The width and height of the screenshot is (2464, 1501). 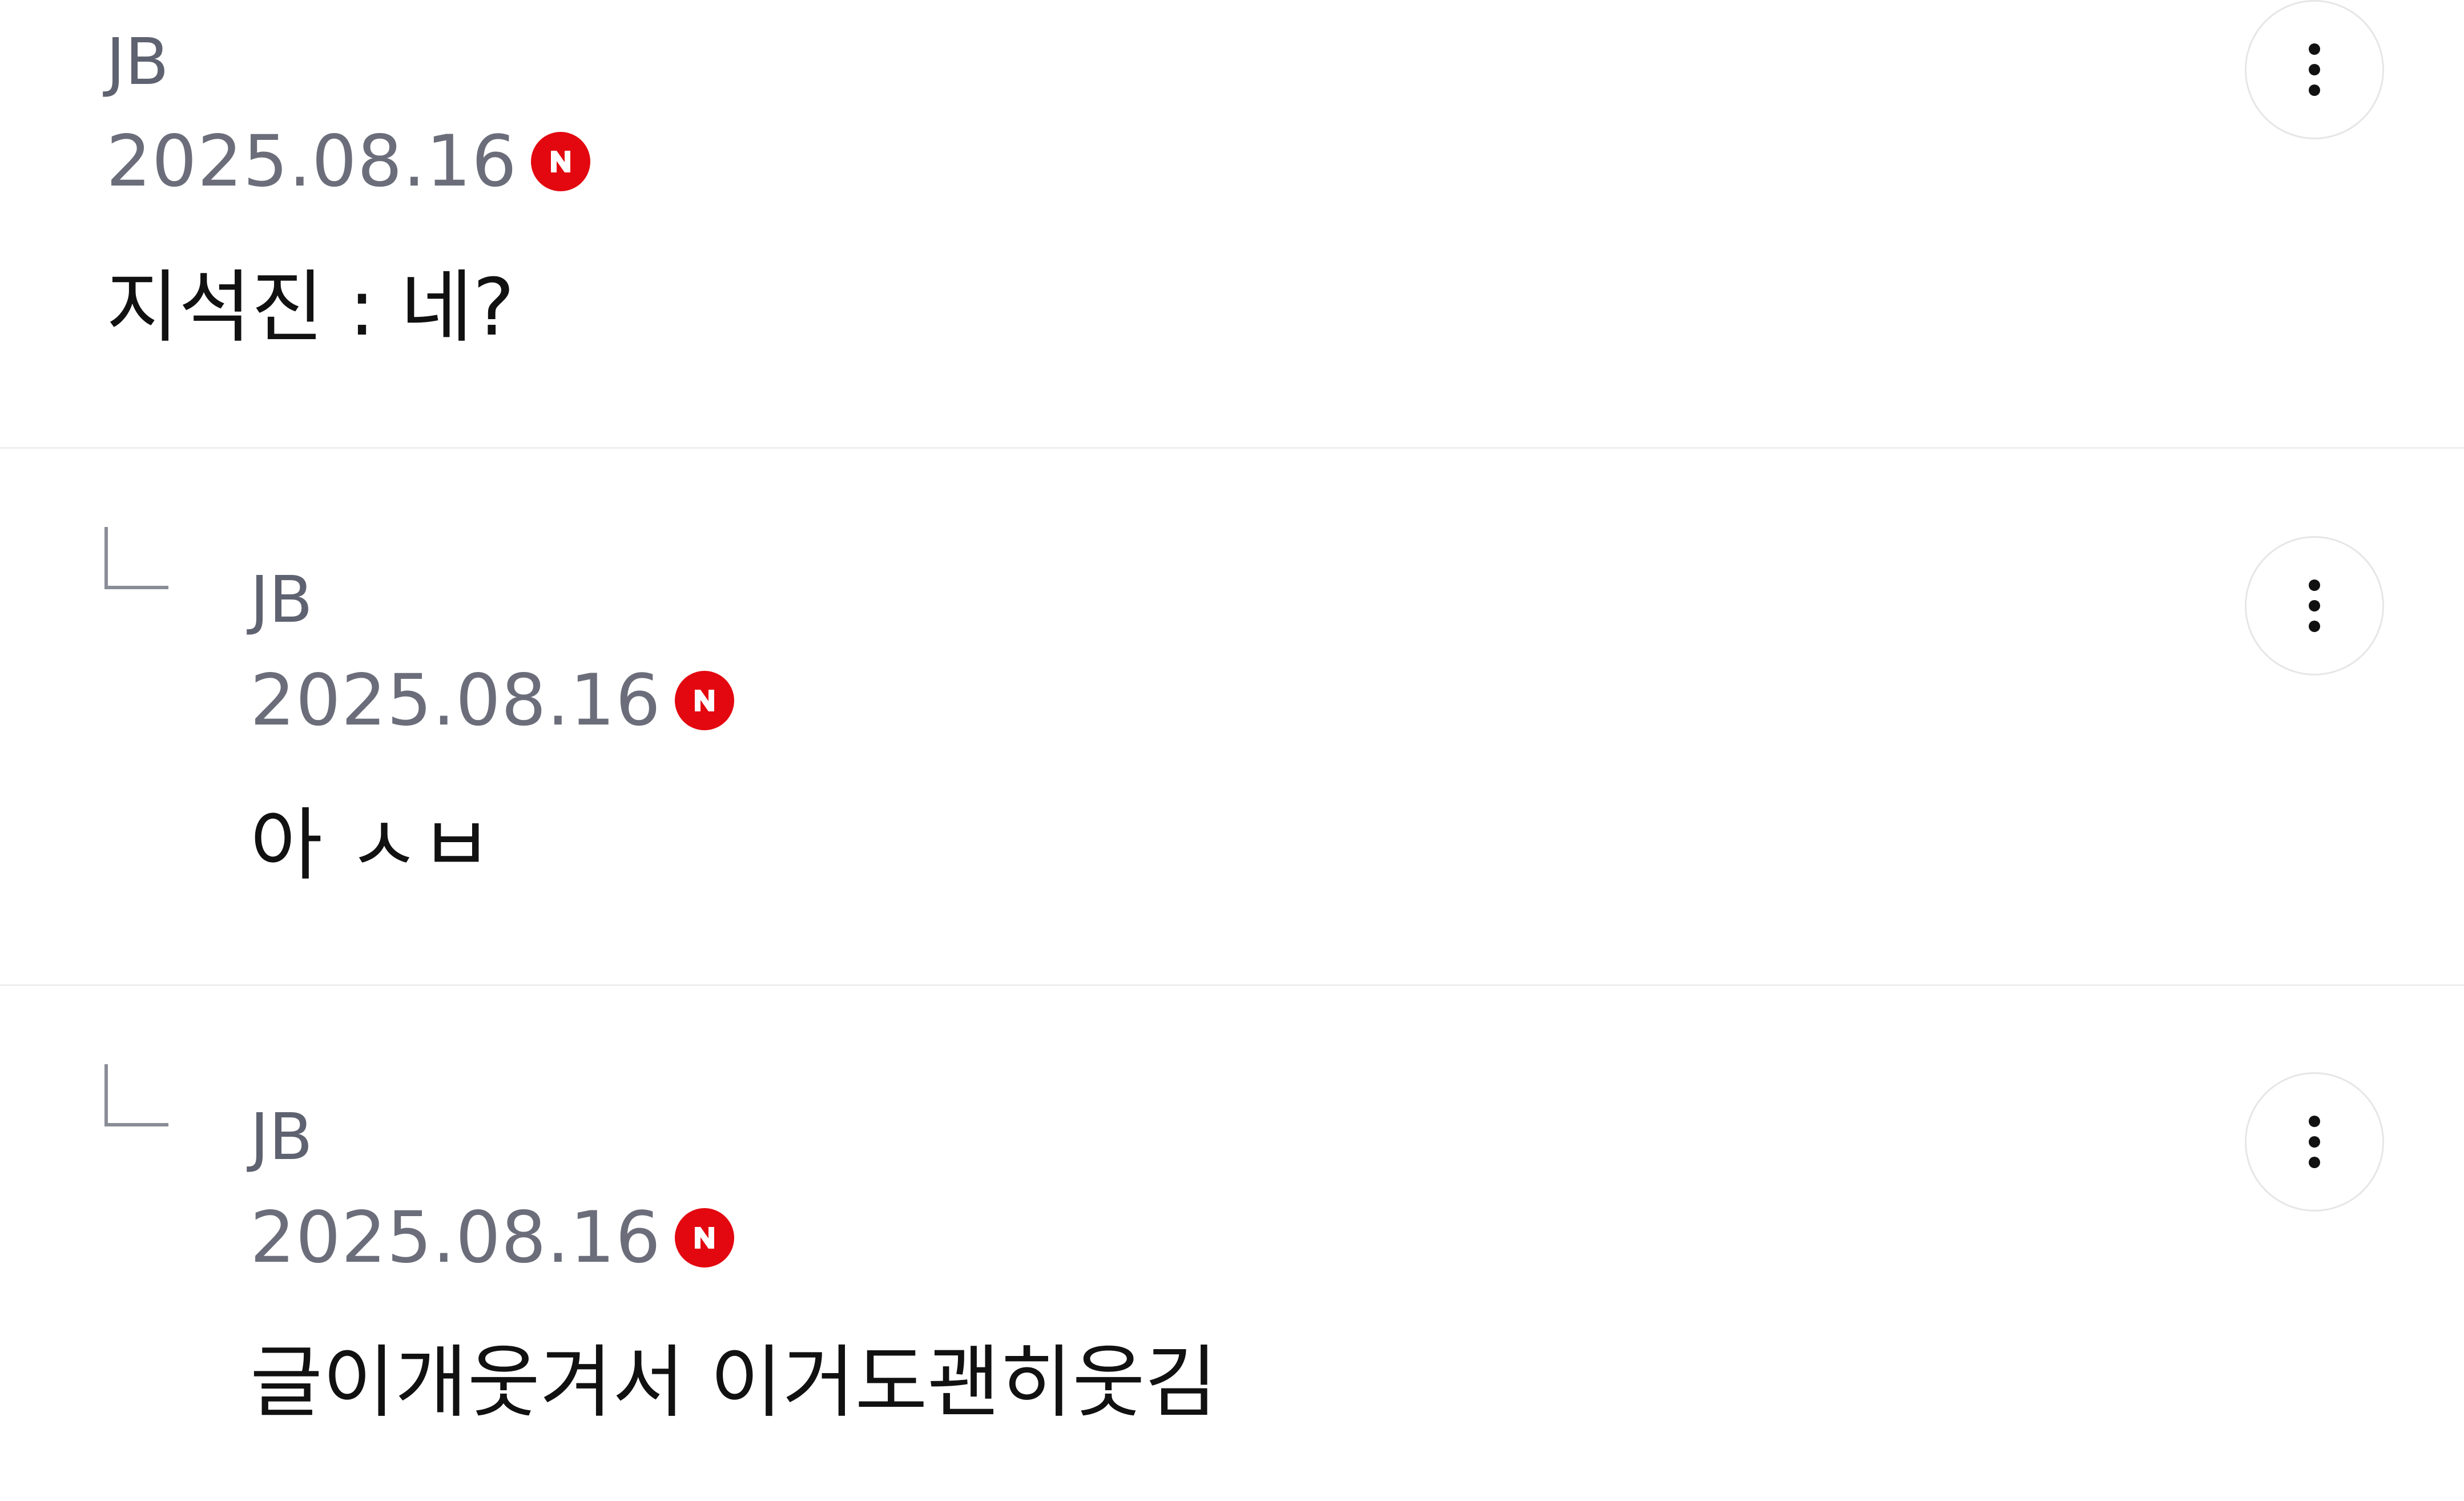 What do you see at coordinates (310, 307) in the screenshot?
I see `comment-text: 지석진 : 네?` at bounding box center [310, 307].